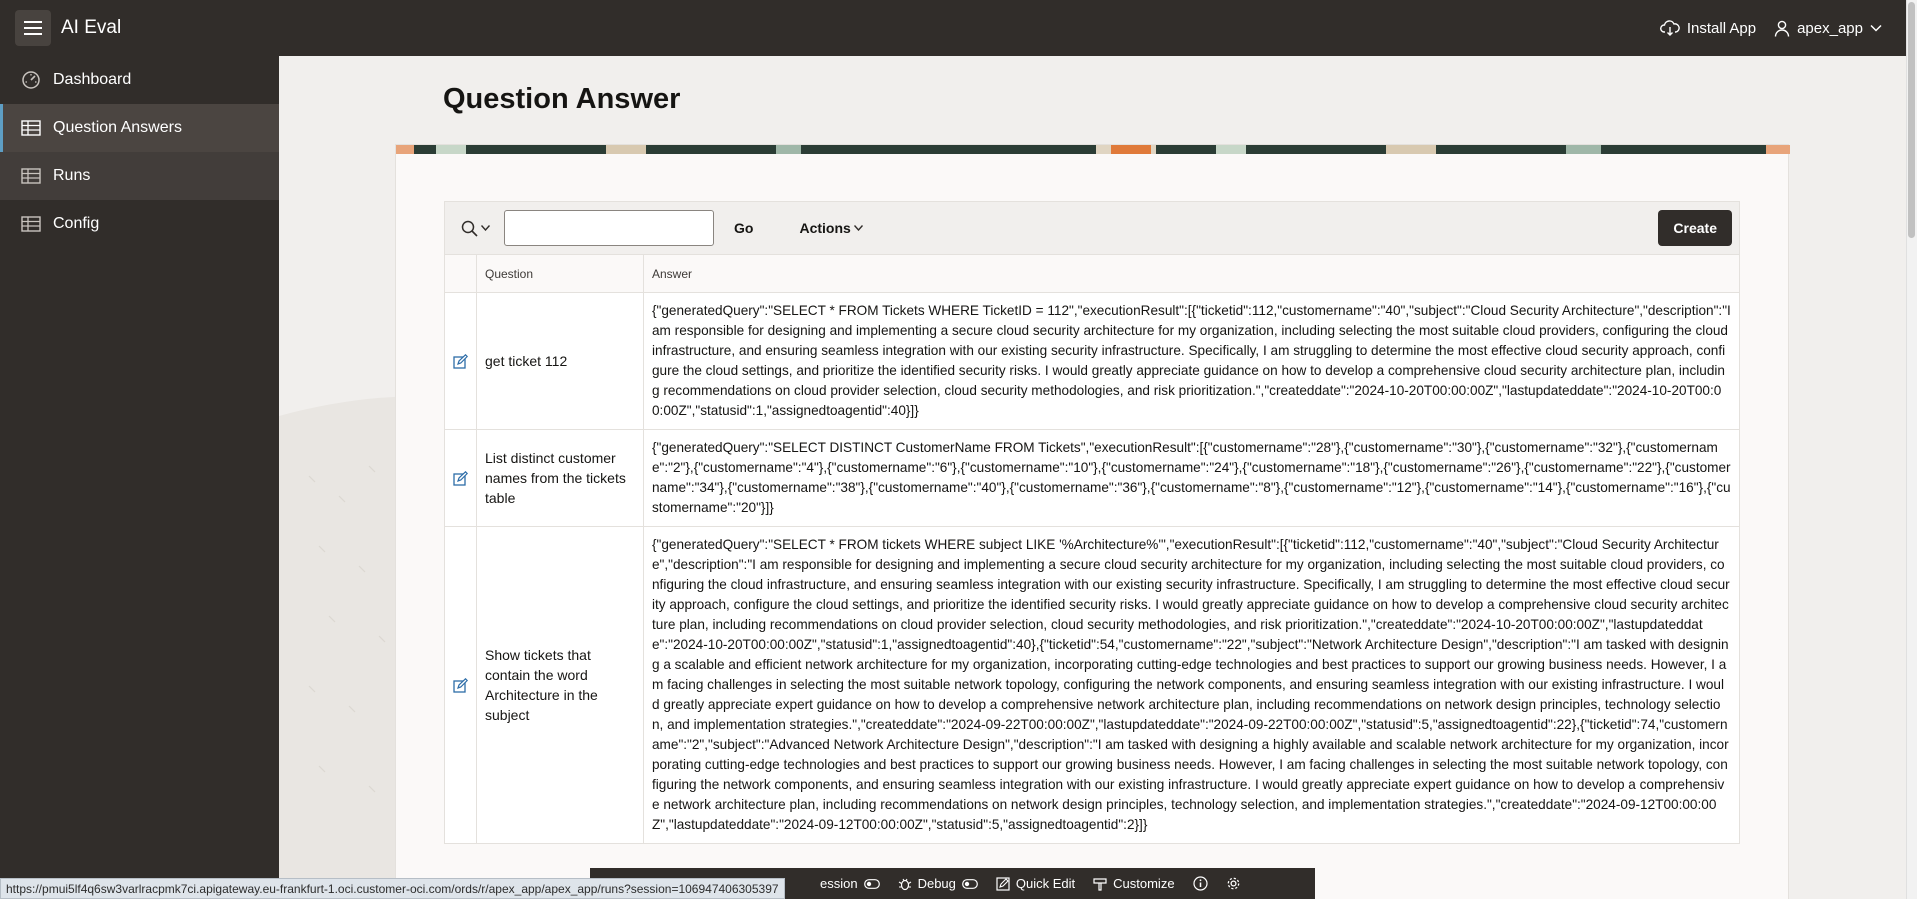  I want to click on install-app-button: Install App, so click(1708, 28).